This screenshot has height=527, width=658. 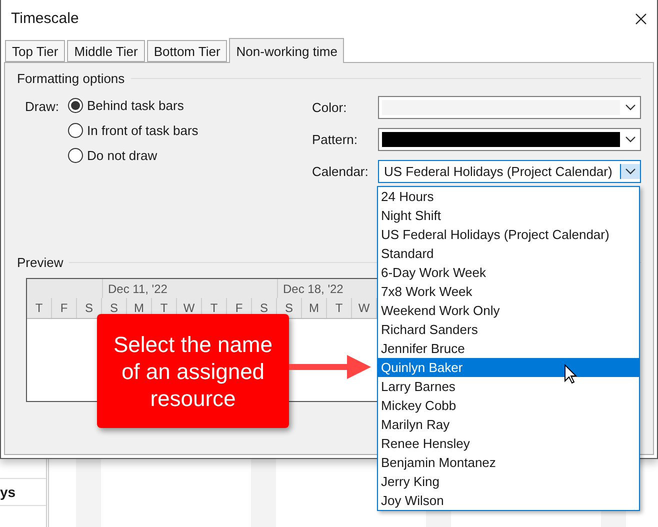 I want to click on field-label: Calendar:, so click(x=341, y=171).